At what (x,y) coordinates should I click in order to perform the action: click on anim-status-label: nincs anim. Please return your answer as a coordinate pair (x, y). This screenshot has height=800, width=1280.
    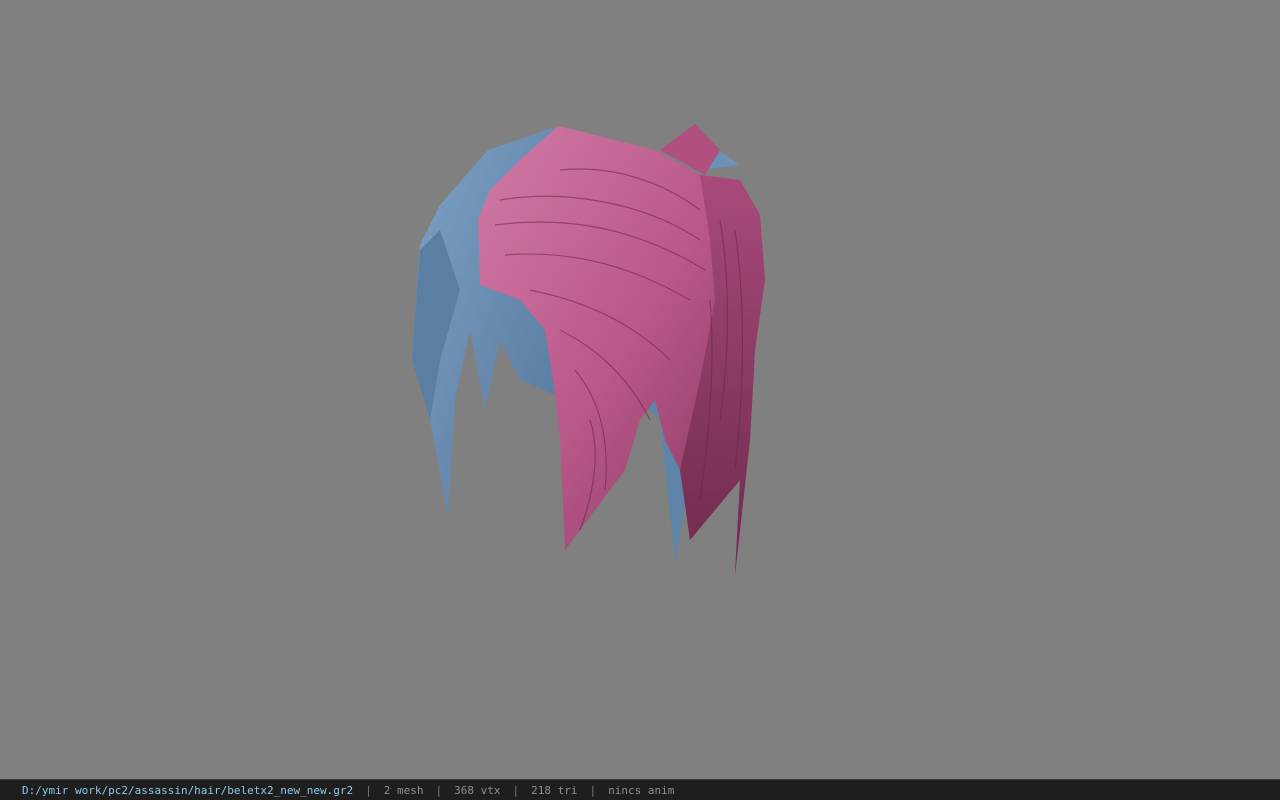
    Looking at the image, I should click on (641, 790).